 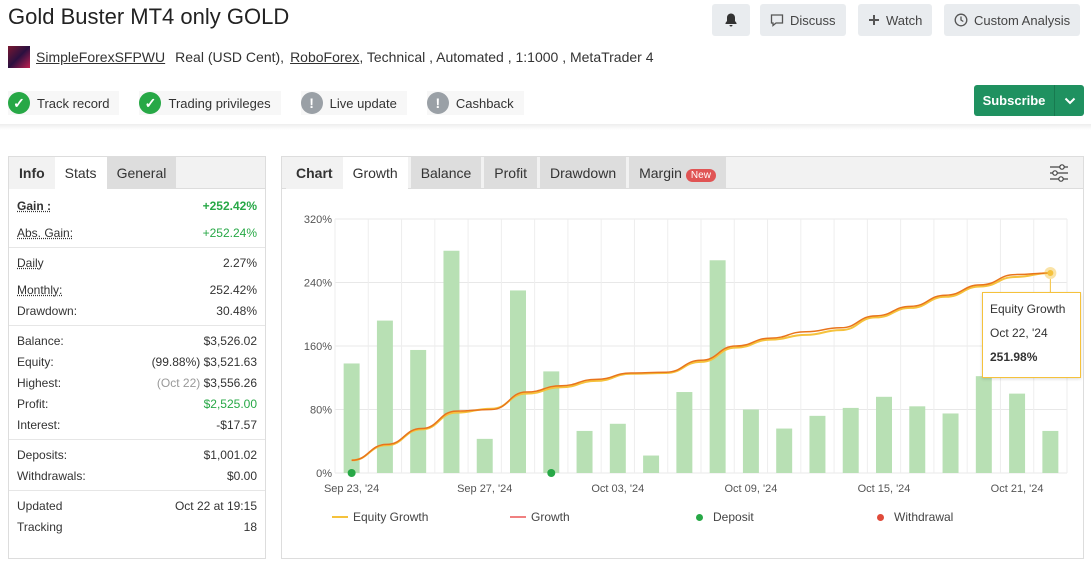 What do you see at coordinates (484, 489) in the screenshot?
I see `x-tick-label: Sep 27, '24` at bounding box center [484, 489].